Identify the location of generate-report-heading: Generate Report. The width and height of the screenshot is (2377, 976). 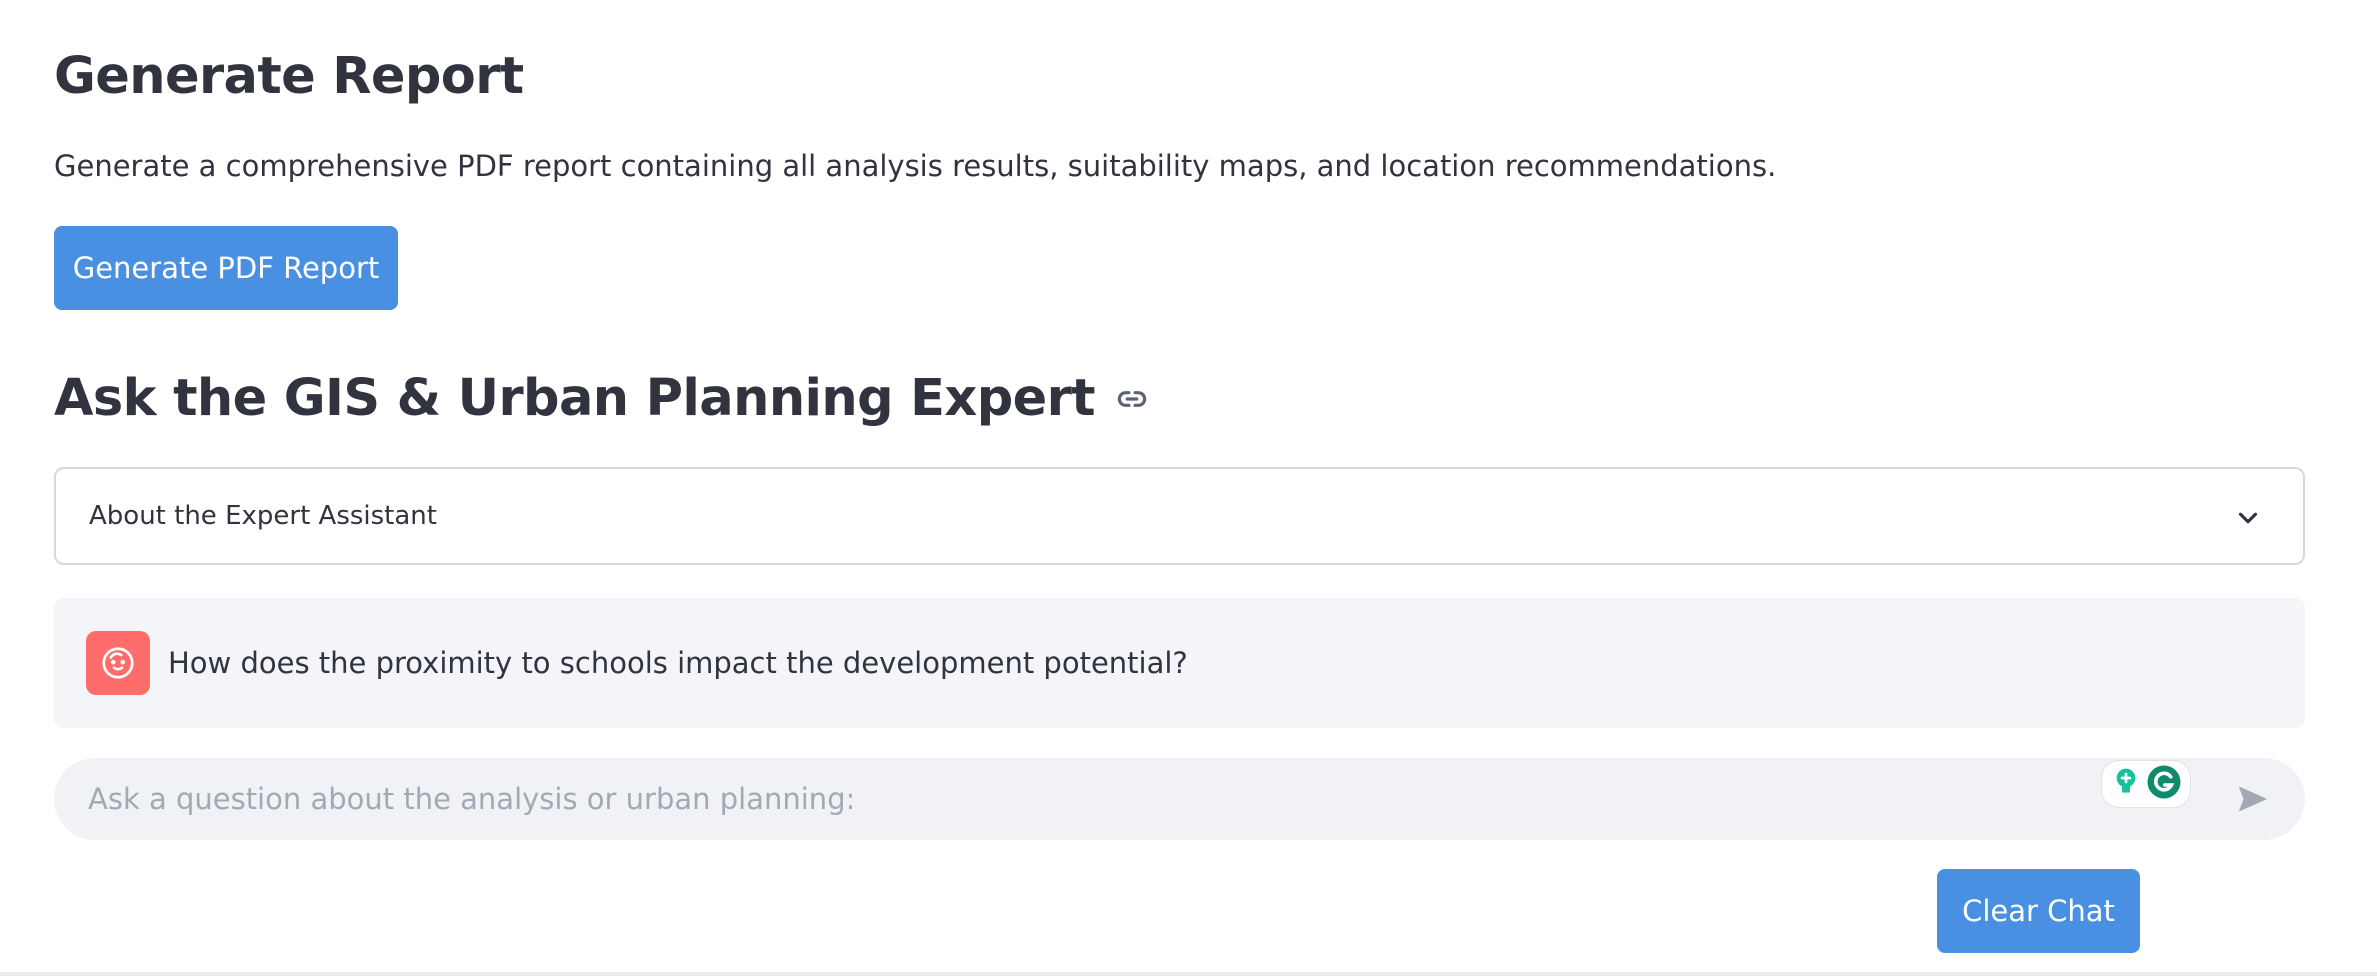
(289, 76).